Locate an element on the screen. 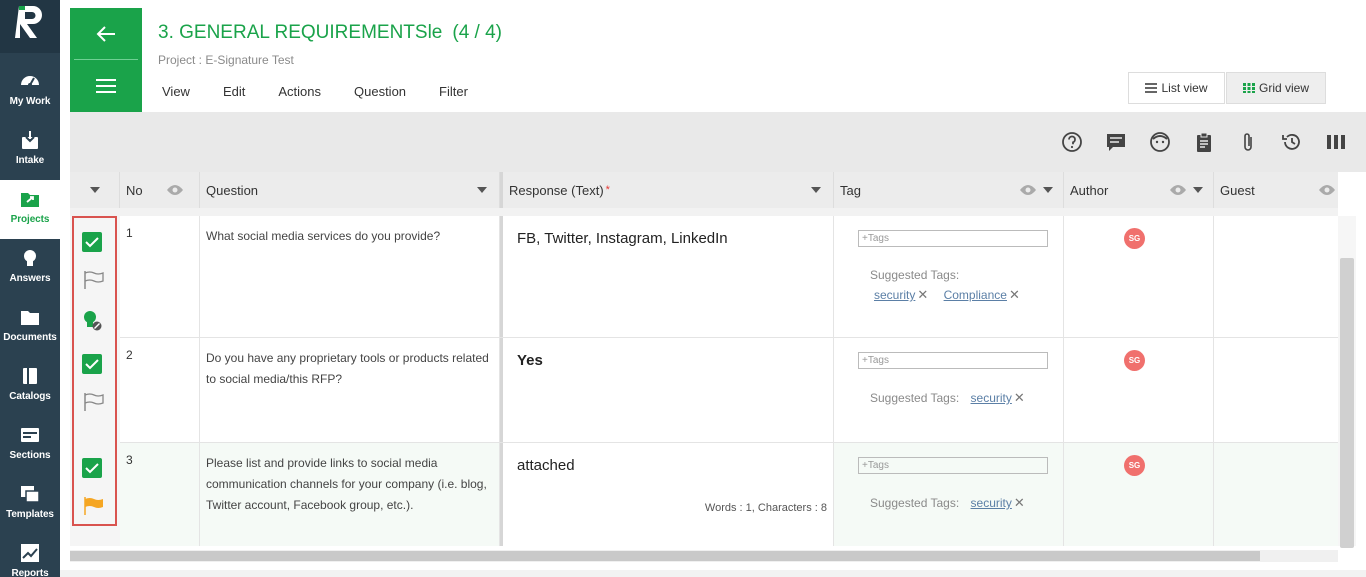 The height and width of the screenshot is (577, 1366). nav-label: Sections is located at coordinates (30, 455).